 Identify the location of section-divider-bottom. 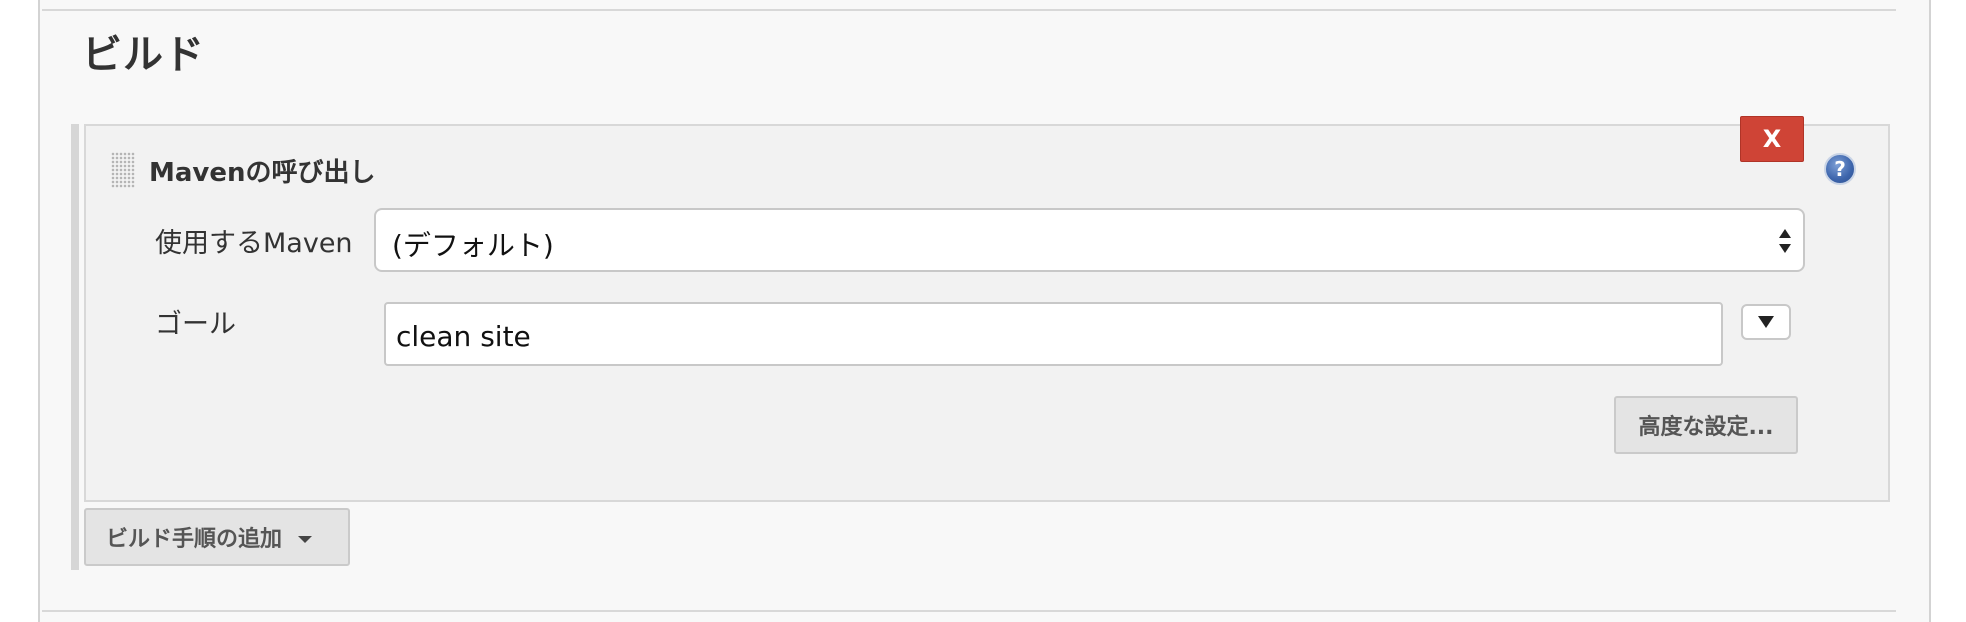
(969, 611).